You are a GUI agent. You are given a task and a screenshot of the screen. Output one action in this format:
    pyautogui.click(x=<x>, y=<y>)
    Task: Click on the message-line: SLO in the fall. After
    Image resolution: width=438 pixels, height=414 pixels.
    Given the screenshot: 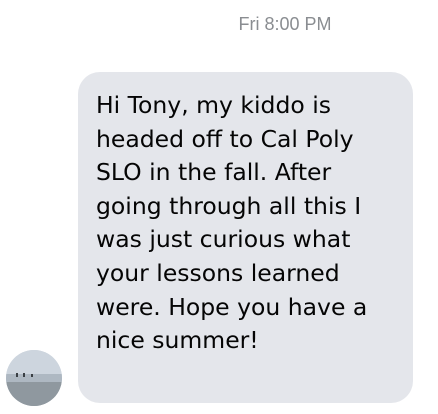 What is the action you would take?
    pyautogui.click(x=214, y=172)
    